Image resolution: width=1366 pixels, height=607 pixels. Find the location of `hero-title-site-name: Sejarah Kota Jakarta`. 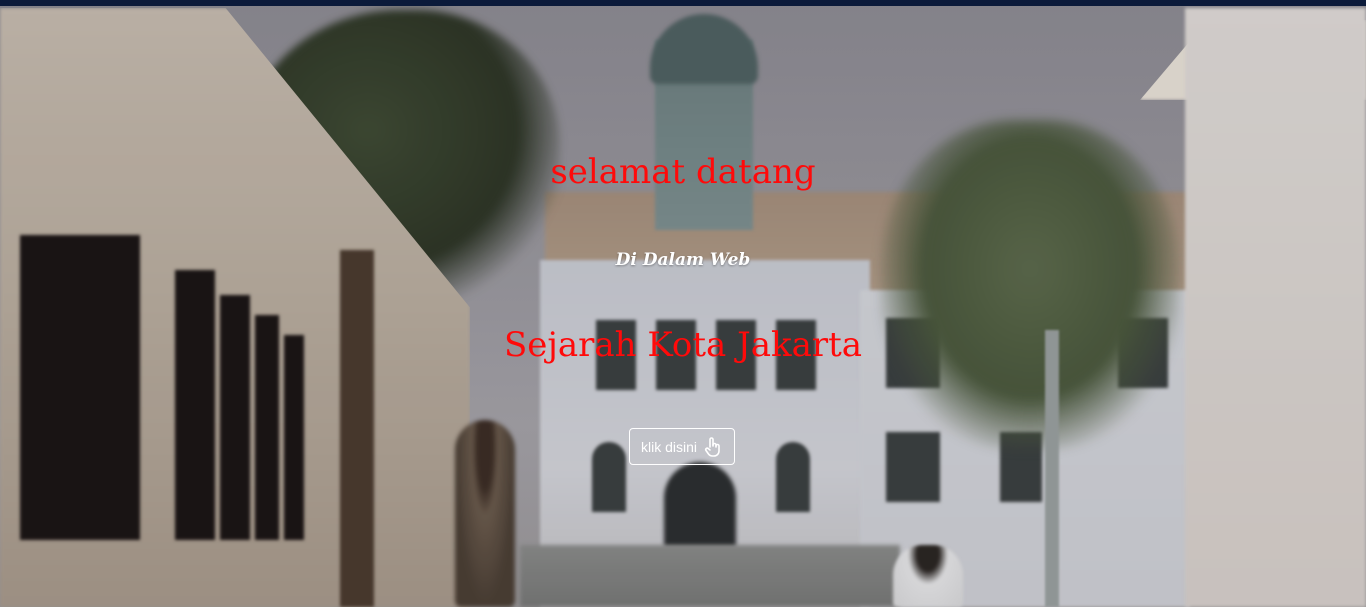

hero-title-site-name: Sejarah Kota Jakarta is located at coordinates (683, 345).